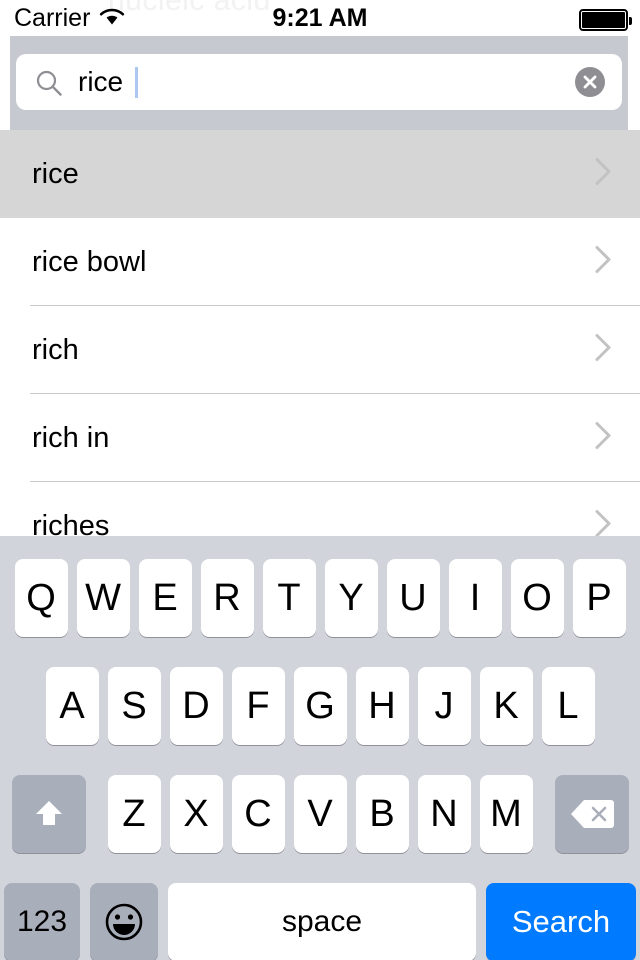  Describe the element at coordinates (103, 598) in the screenshot. I see `key-w: W` at that location.